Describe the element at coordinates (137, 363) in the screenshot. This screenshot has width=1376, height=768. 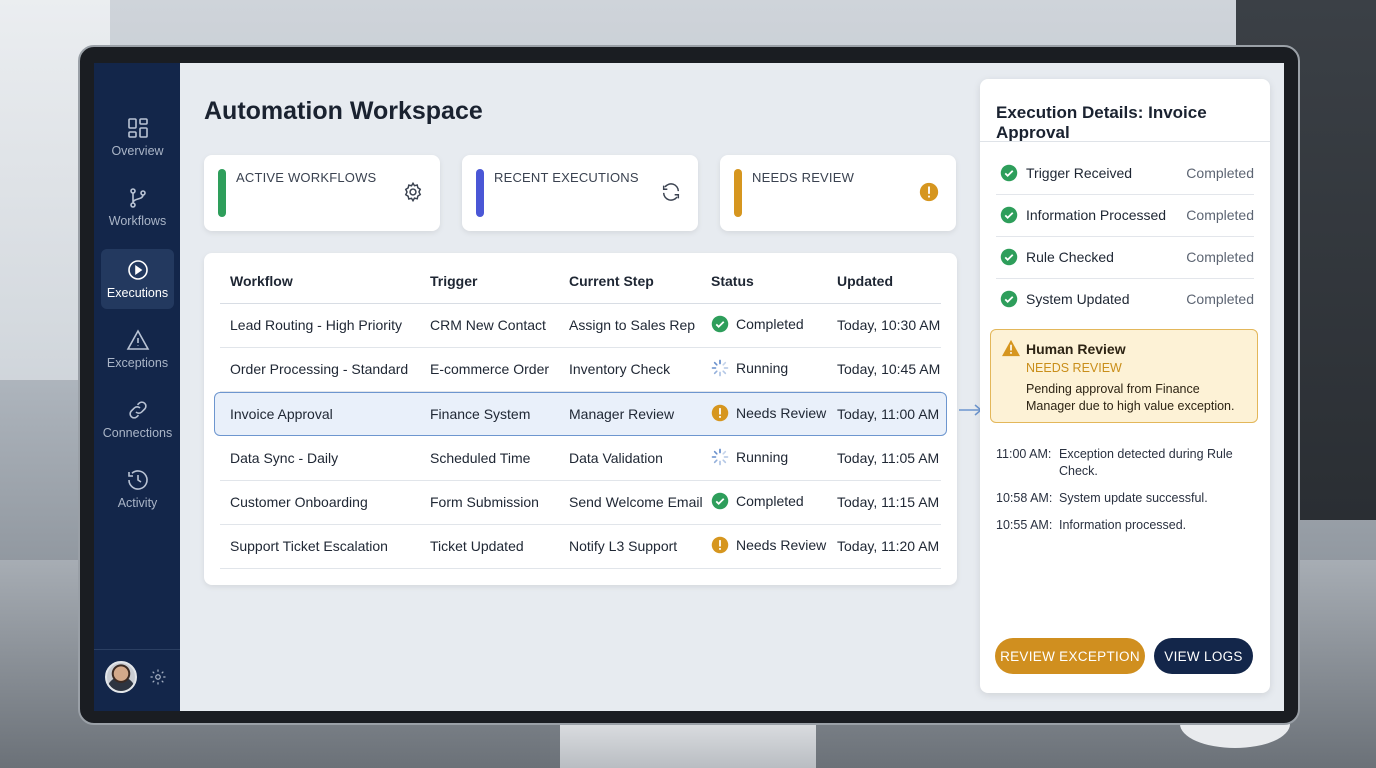
I see `sidebar-item-label: Exceptions` at that location.